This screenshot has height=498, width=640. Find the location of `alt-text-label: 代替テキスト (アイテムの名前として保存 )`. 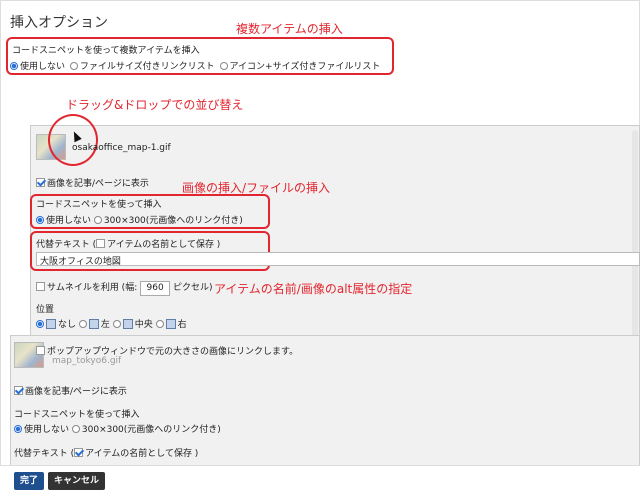

alt-text-label: 代替テキスト (アイテムの名前として保存 ) is located at coordinates (128, 244).